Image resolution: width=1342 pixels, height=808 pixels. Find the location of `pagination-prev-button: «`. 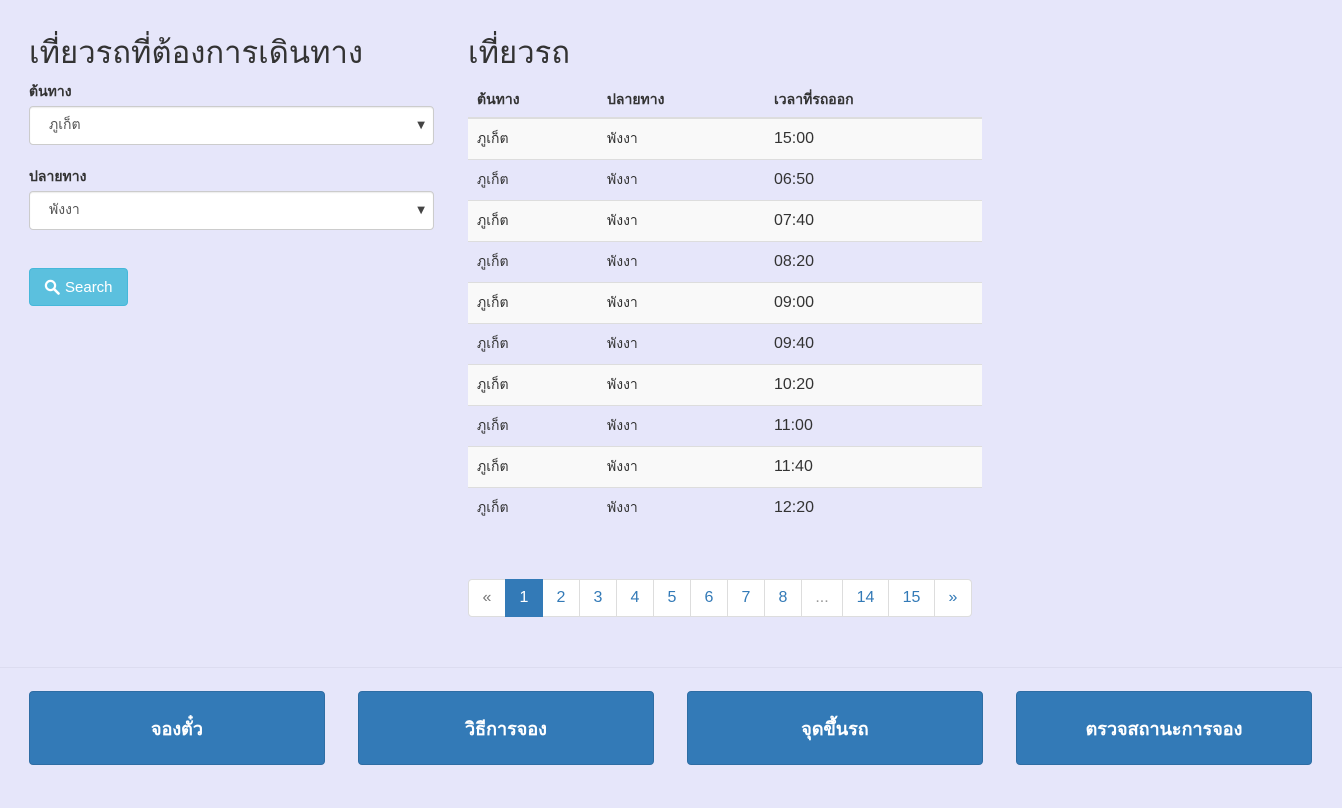

pagination-prev-button: « is located at coordinates (487, 598).